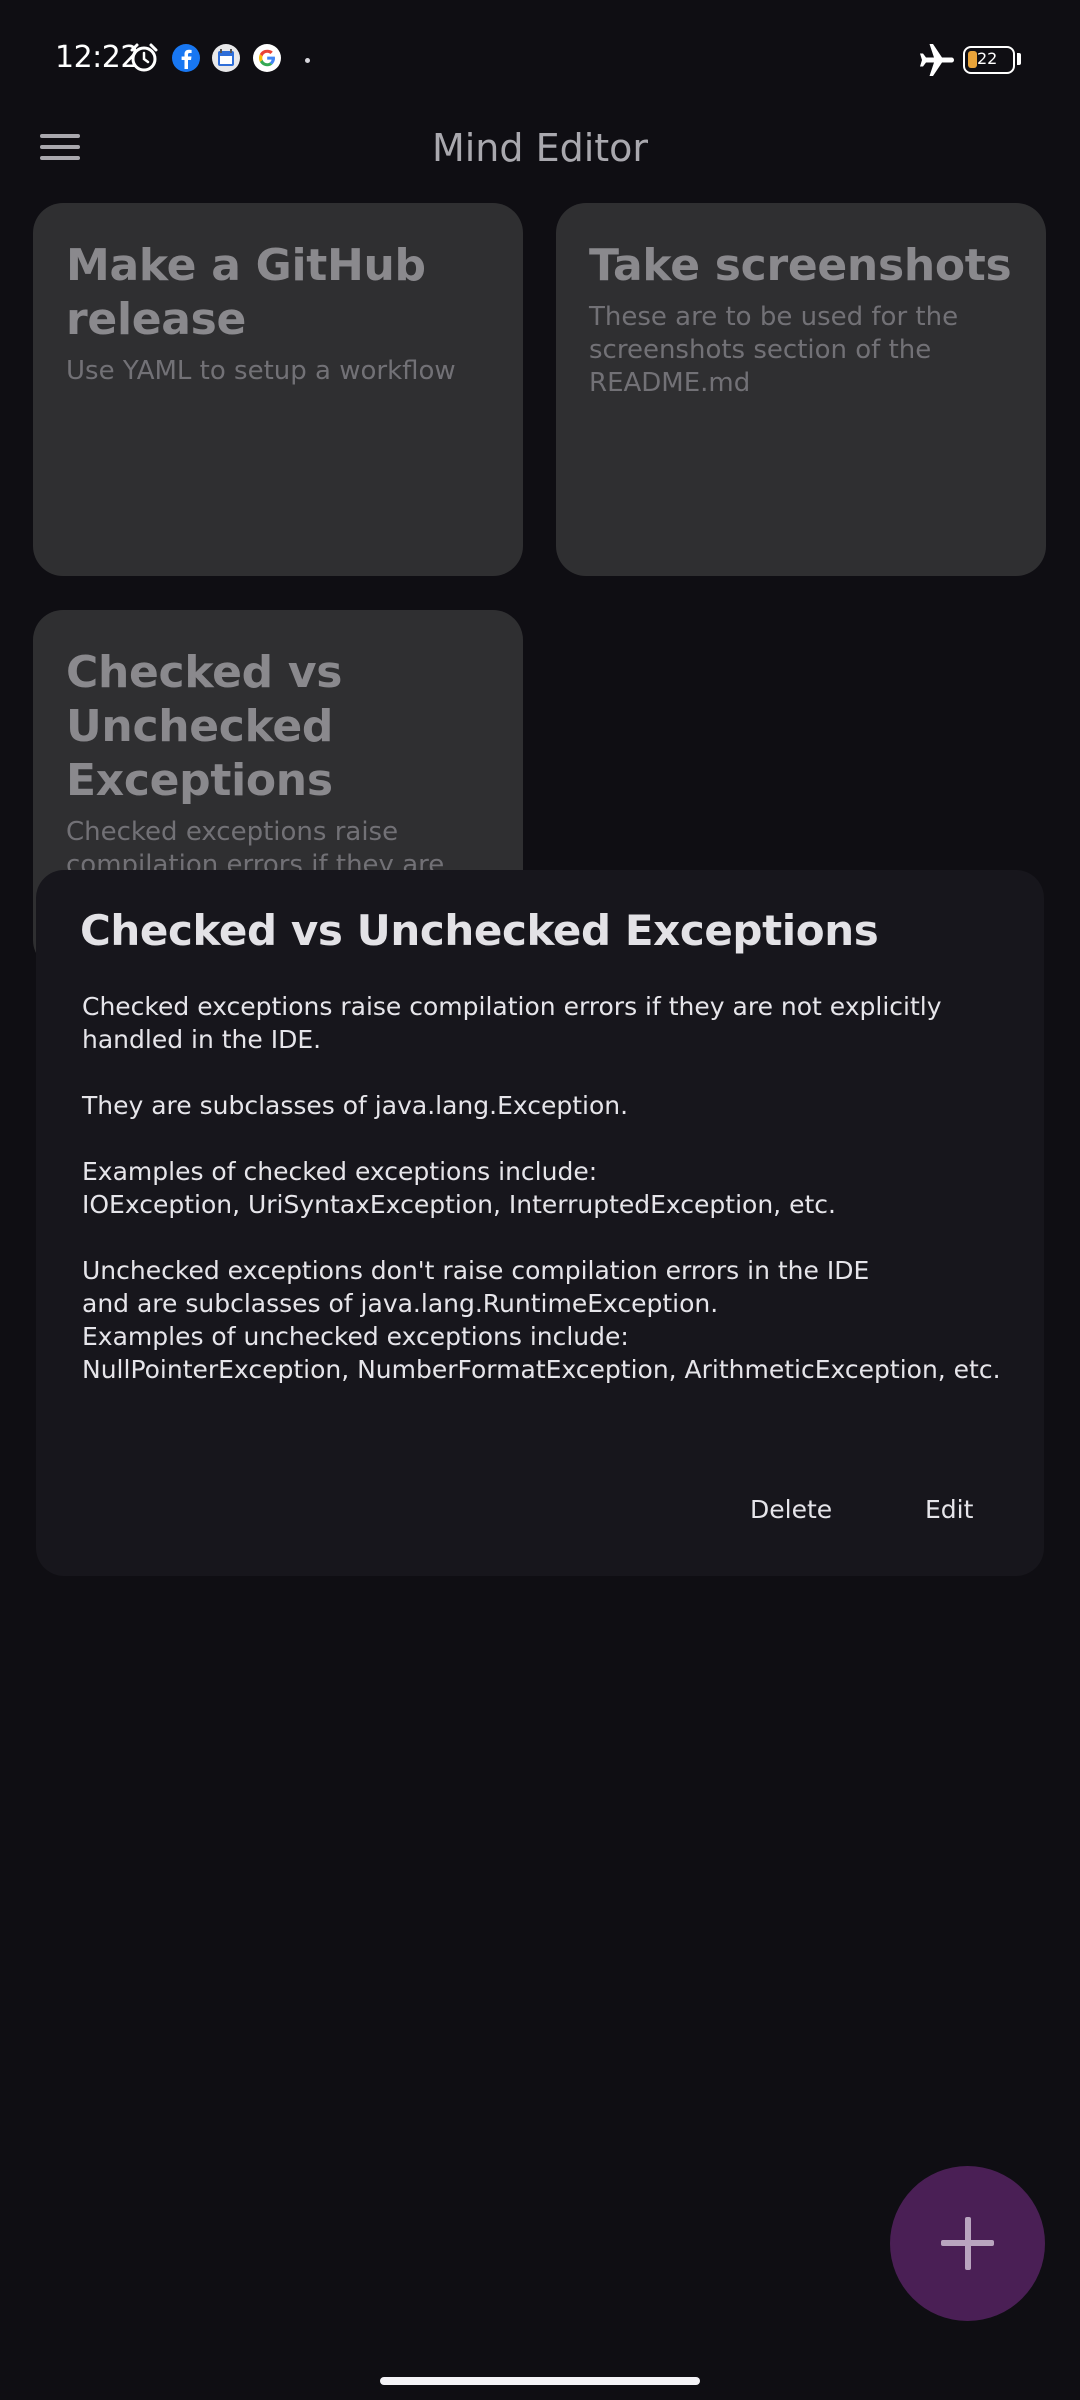 The image size is (1080, 2400). What do you see at coordinates (791, 1510) in the screenshot?
I see `delete-button: Delete` at bounding box center [791, 1510].